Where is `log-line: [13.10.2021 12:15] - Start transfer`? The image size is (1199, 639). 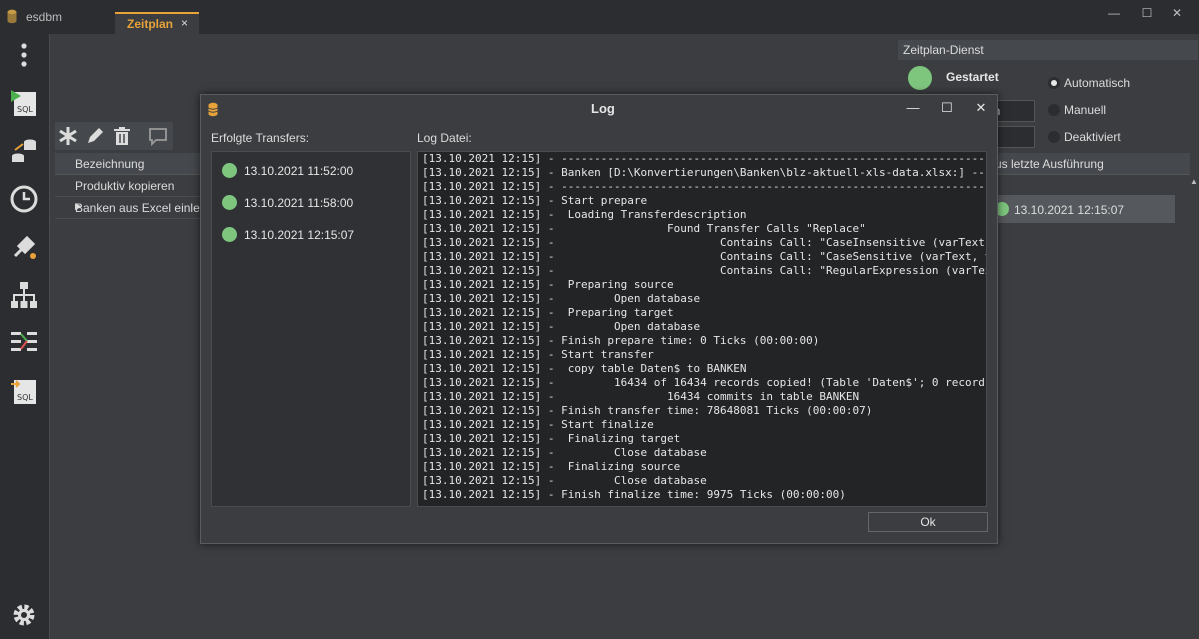 log-line: [13.10.2021 12:15] - Start transfer is located at coordinates (538, 354).